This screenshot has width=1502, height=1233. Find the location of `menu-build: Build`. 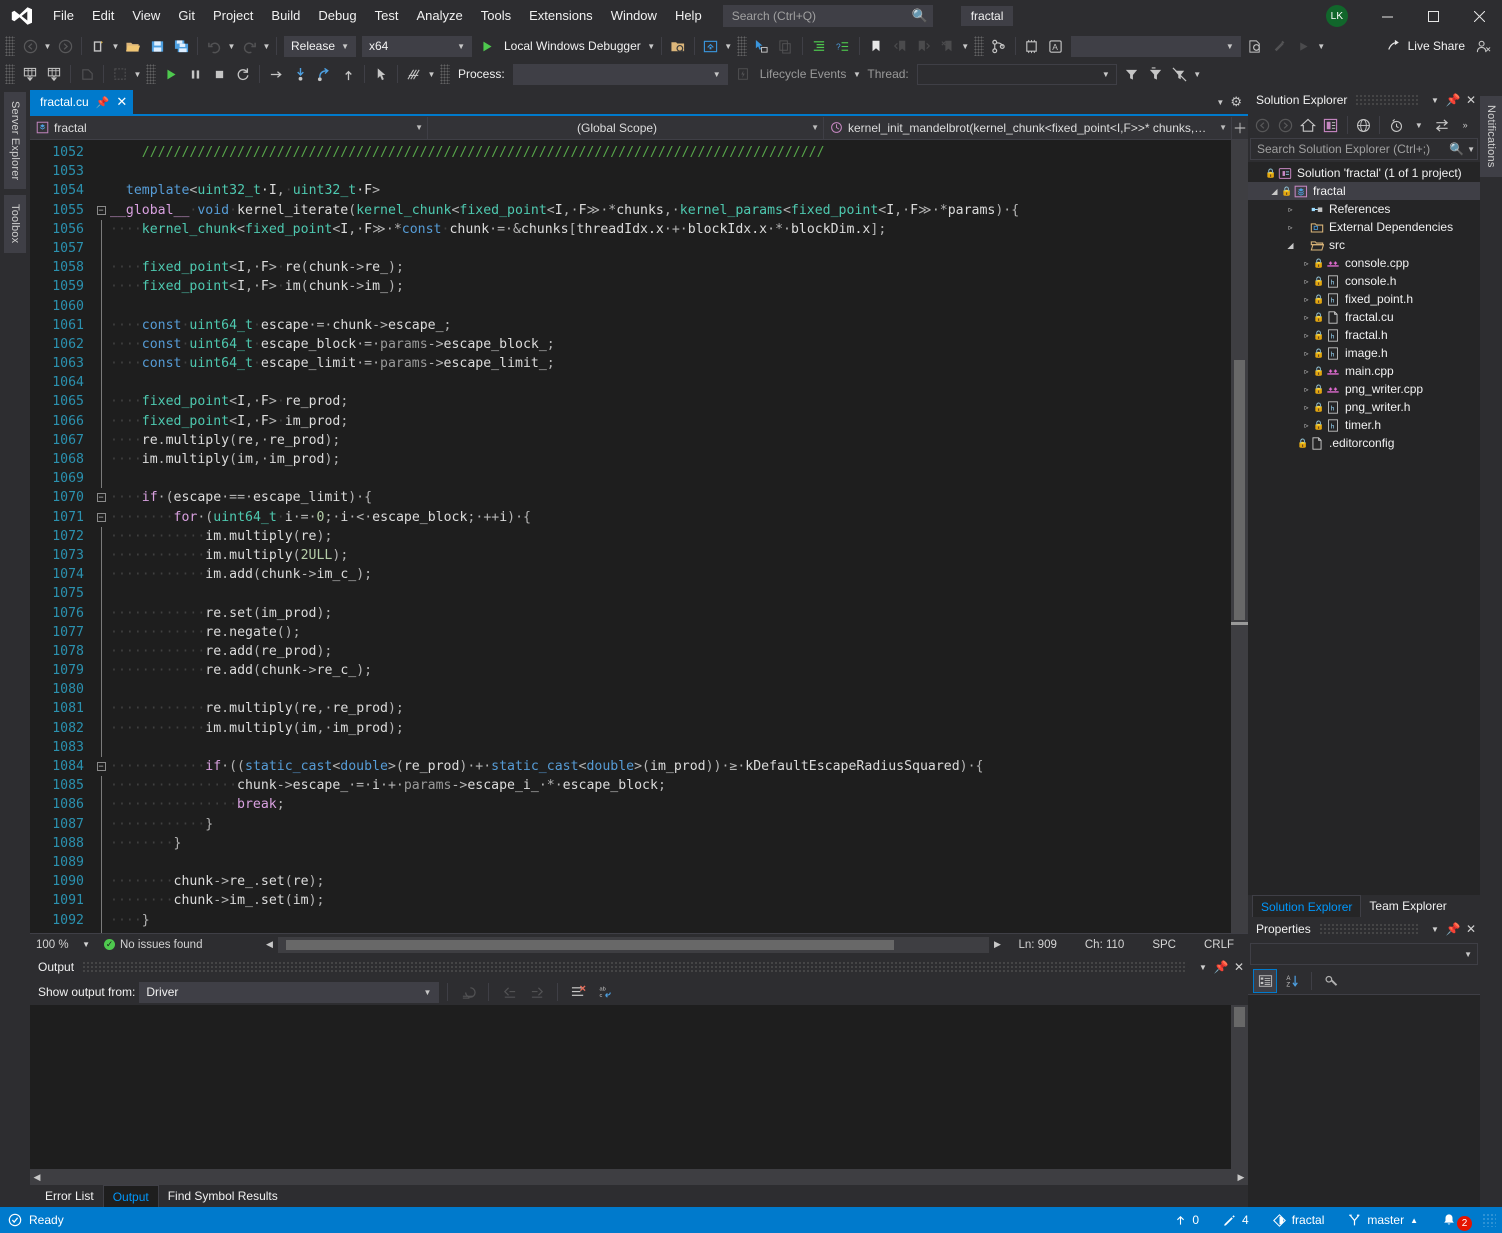

menu-build: Build is located at coordinates (285, 16).